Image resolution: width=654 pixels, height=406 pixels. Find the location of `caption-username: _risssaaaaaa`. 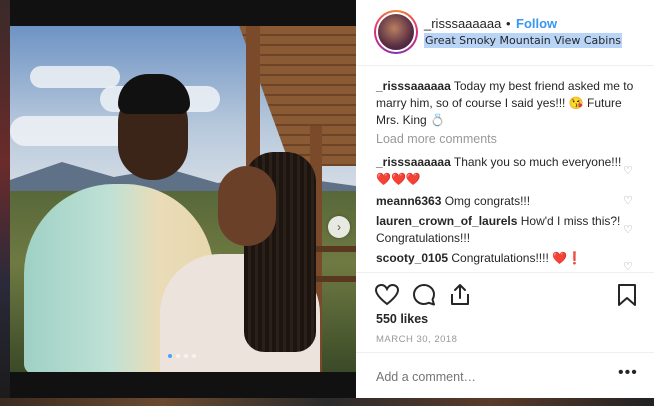

caption-username: _risssaaaaaa is located at coordinates (413, 86).